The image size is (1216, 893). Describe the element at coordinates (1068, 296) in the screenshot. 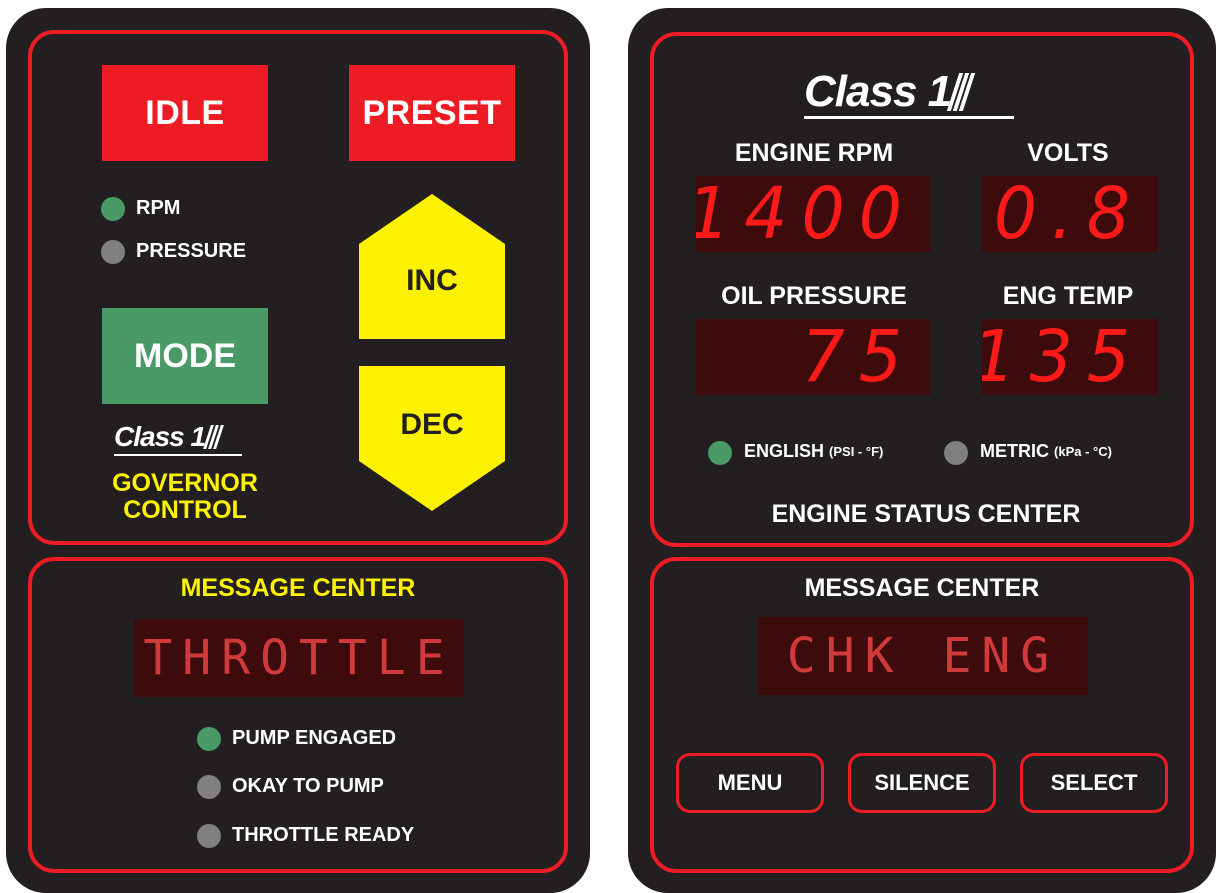

I see `eng-temp-label: ENG TEMP` at that location.